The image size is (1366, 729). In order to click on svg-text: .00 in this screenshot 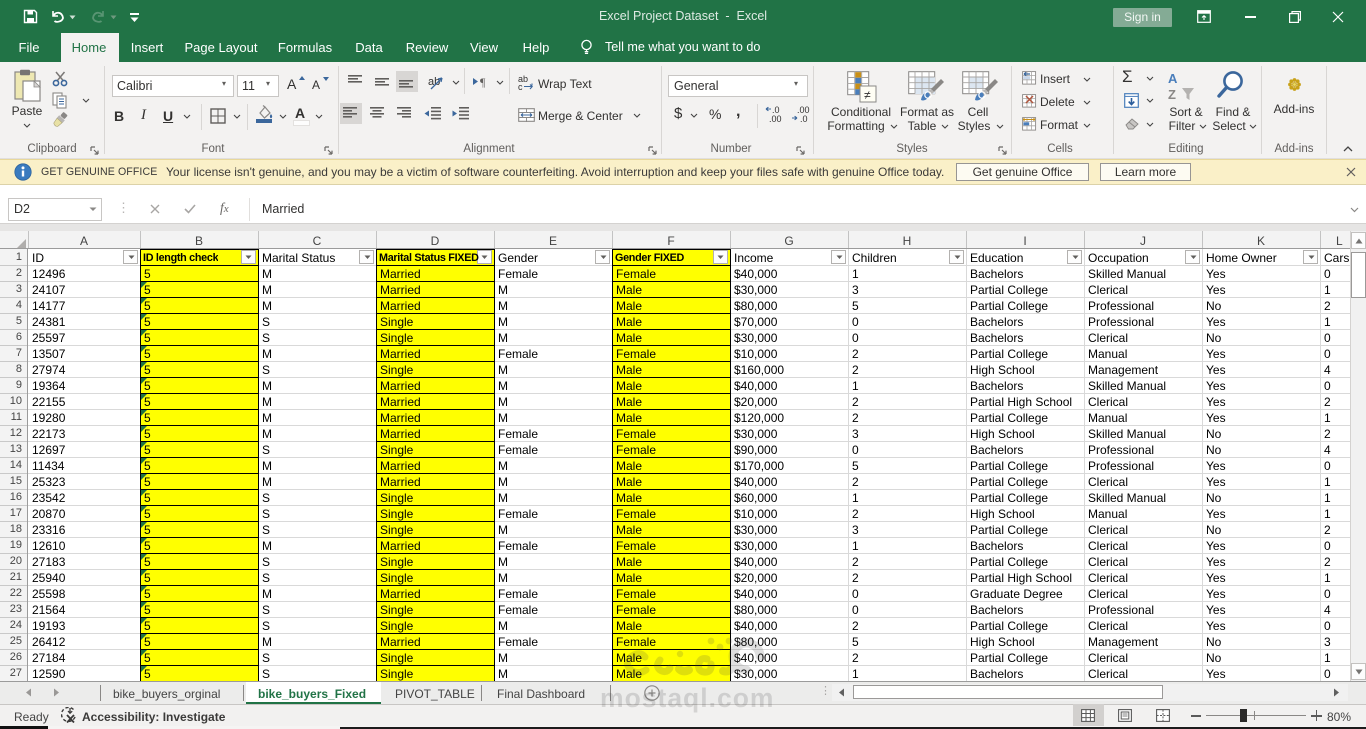, I will do `click(775, 118)`.